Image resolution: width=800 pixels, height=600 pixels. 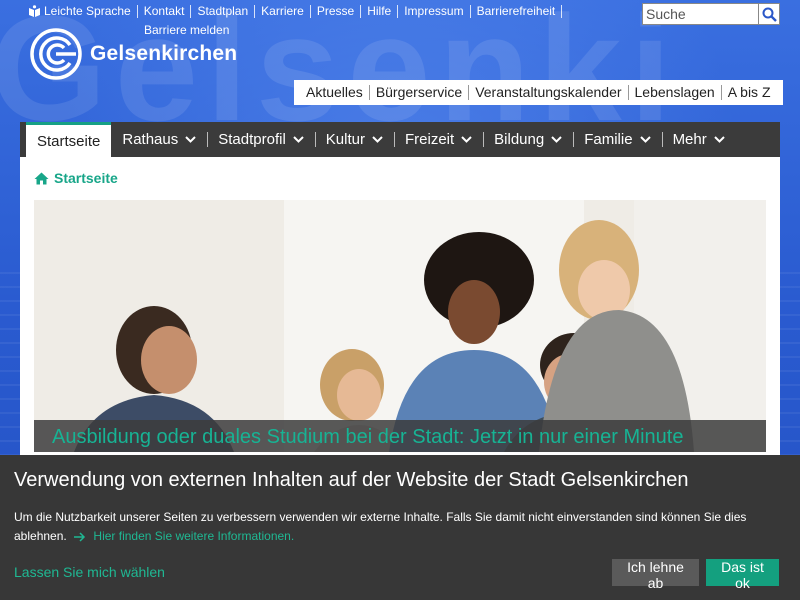 I want to click on home-icon, so click(x=41, y=178).